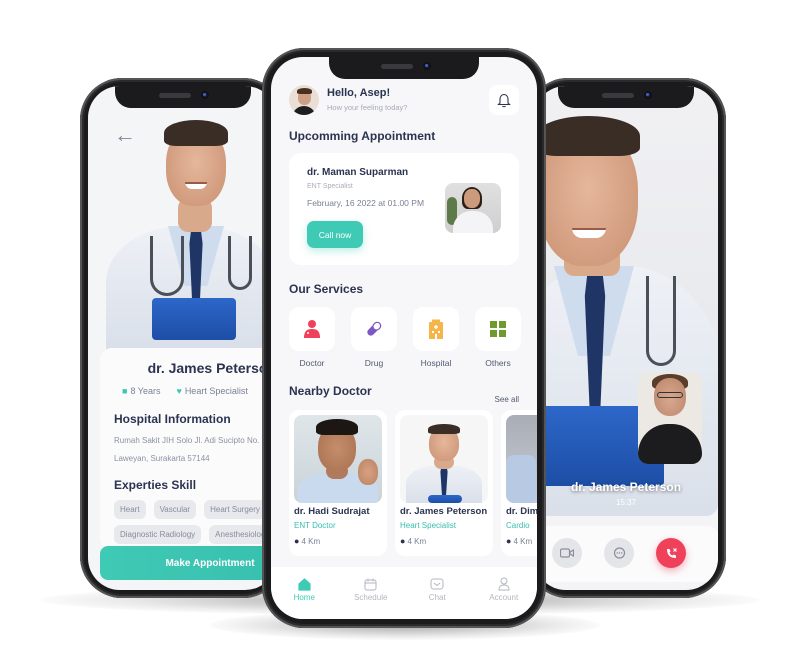 The image size is (800, 659). I want to click on doctor-card-name: dr. James Peterson, so click(444, 511).